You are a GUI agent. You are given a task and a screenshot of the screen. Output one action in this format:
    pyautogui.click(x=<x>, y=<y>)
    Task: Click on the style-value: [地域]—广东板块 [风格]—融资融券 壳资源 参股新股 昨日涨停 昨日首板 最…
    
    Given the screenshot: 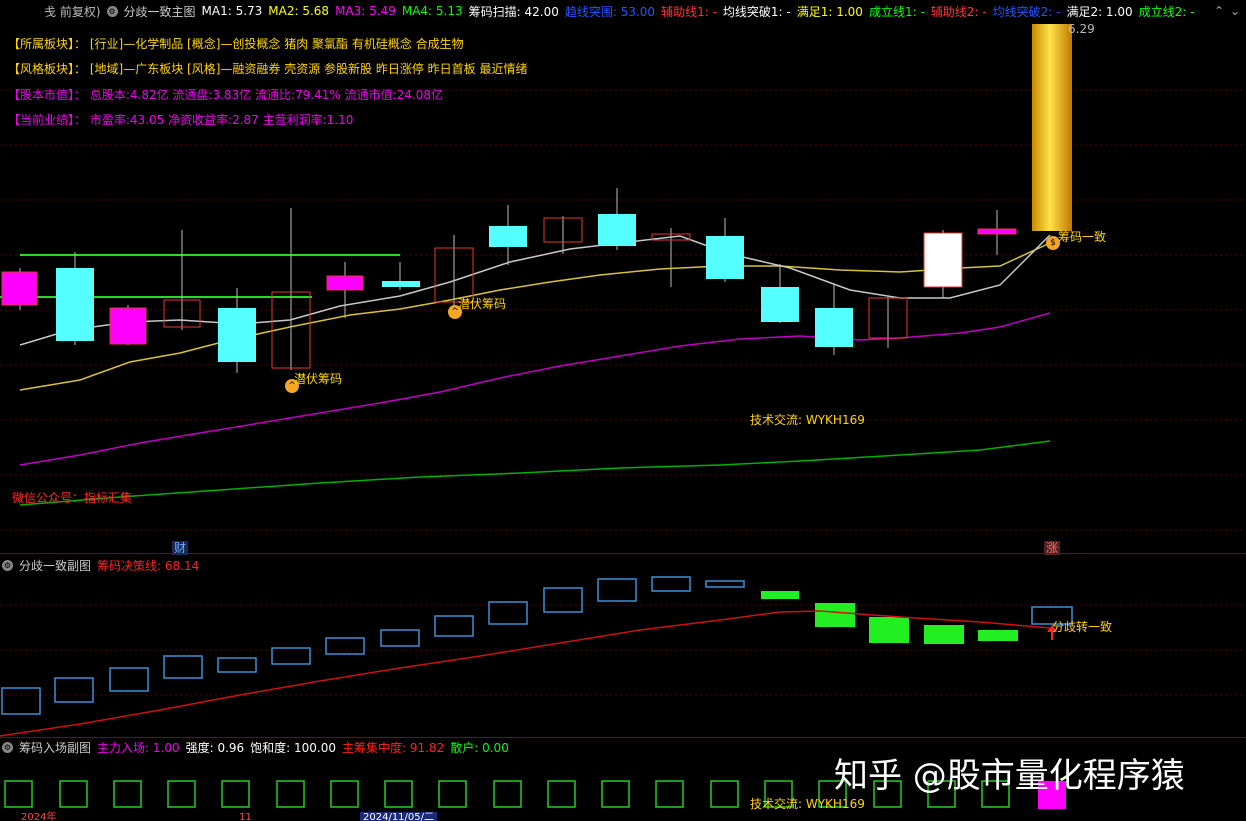 What is the action you would take?
    pyautogui.click(x=308, y=69)
    